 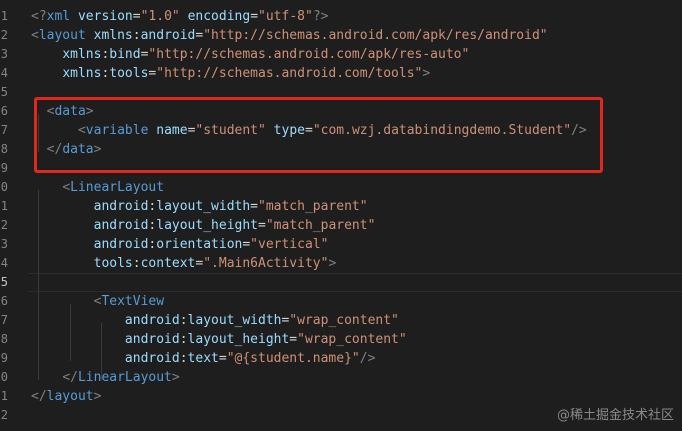 What do you see at coordinates (105, 16) in the screenshot?
I see `code-token: version` at bounding box center [105, 16].